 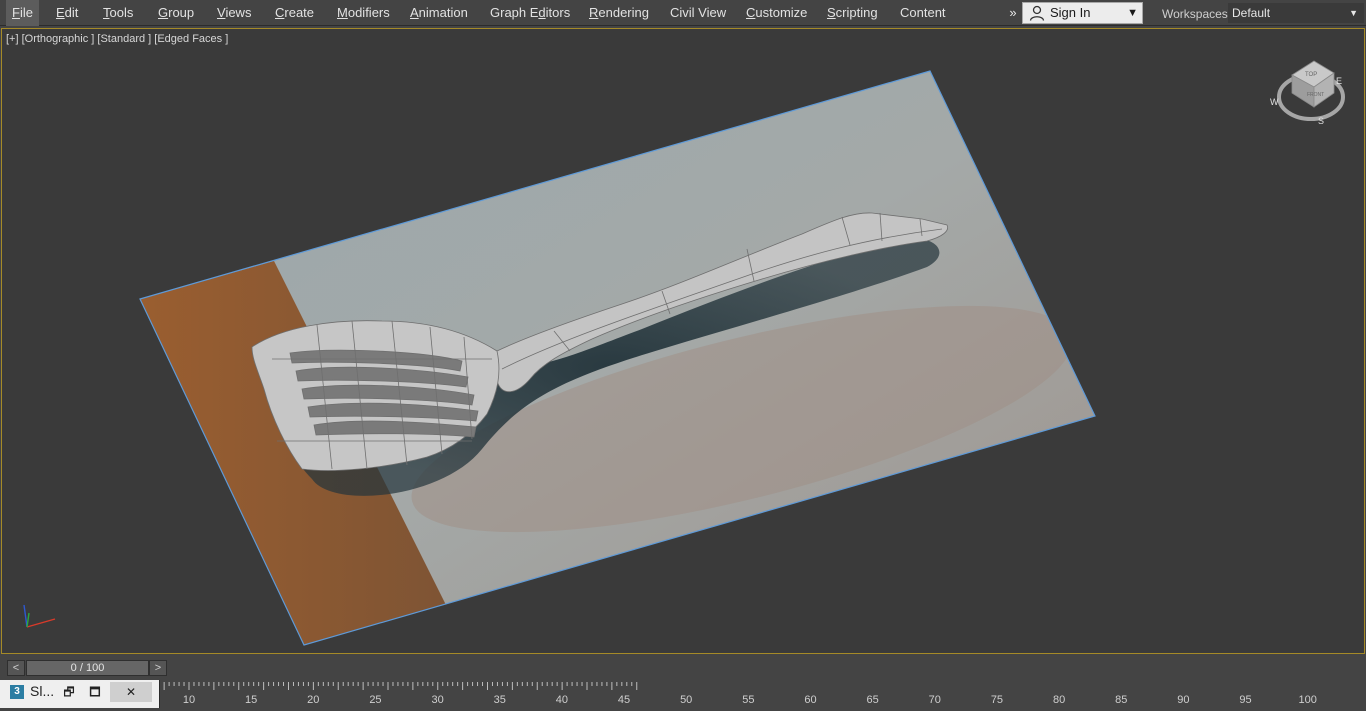 I want to click on restore-icon: 🗗, so click(x=69, y=692).